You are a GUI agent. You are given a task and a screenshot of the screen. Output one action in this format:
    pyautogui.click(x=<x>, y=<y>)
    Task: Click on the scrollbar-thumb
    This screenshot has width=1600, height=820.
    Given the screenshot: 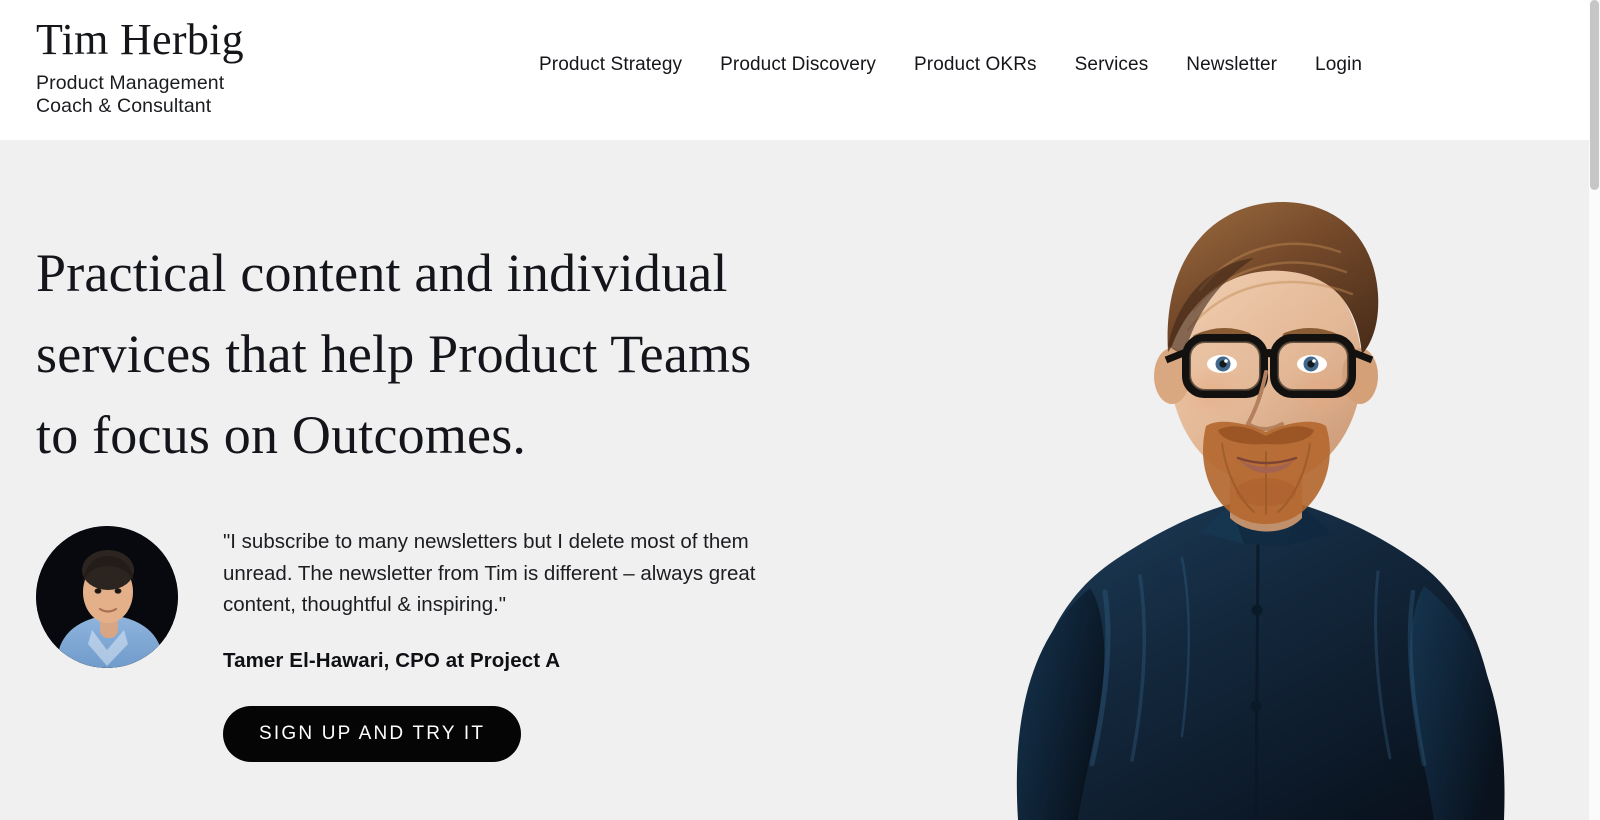 What is the action you would take?
    pyautogui.click(x=1594, y=95)
    